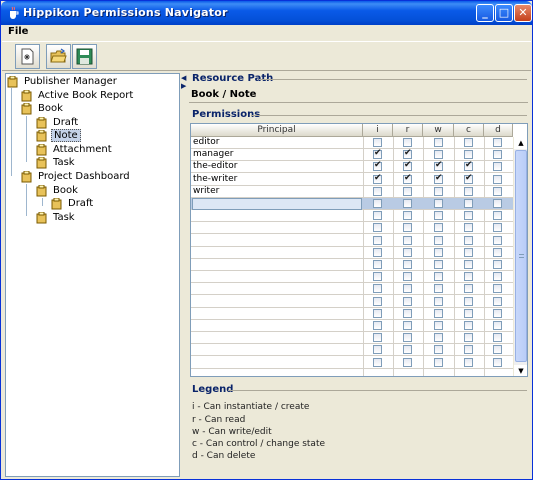 This screenshot has height=480, width=533. Describe the element at coordinates (84, 56) in the screenshot. I see `save-button` at that location.